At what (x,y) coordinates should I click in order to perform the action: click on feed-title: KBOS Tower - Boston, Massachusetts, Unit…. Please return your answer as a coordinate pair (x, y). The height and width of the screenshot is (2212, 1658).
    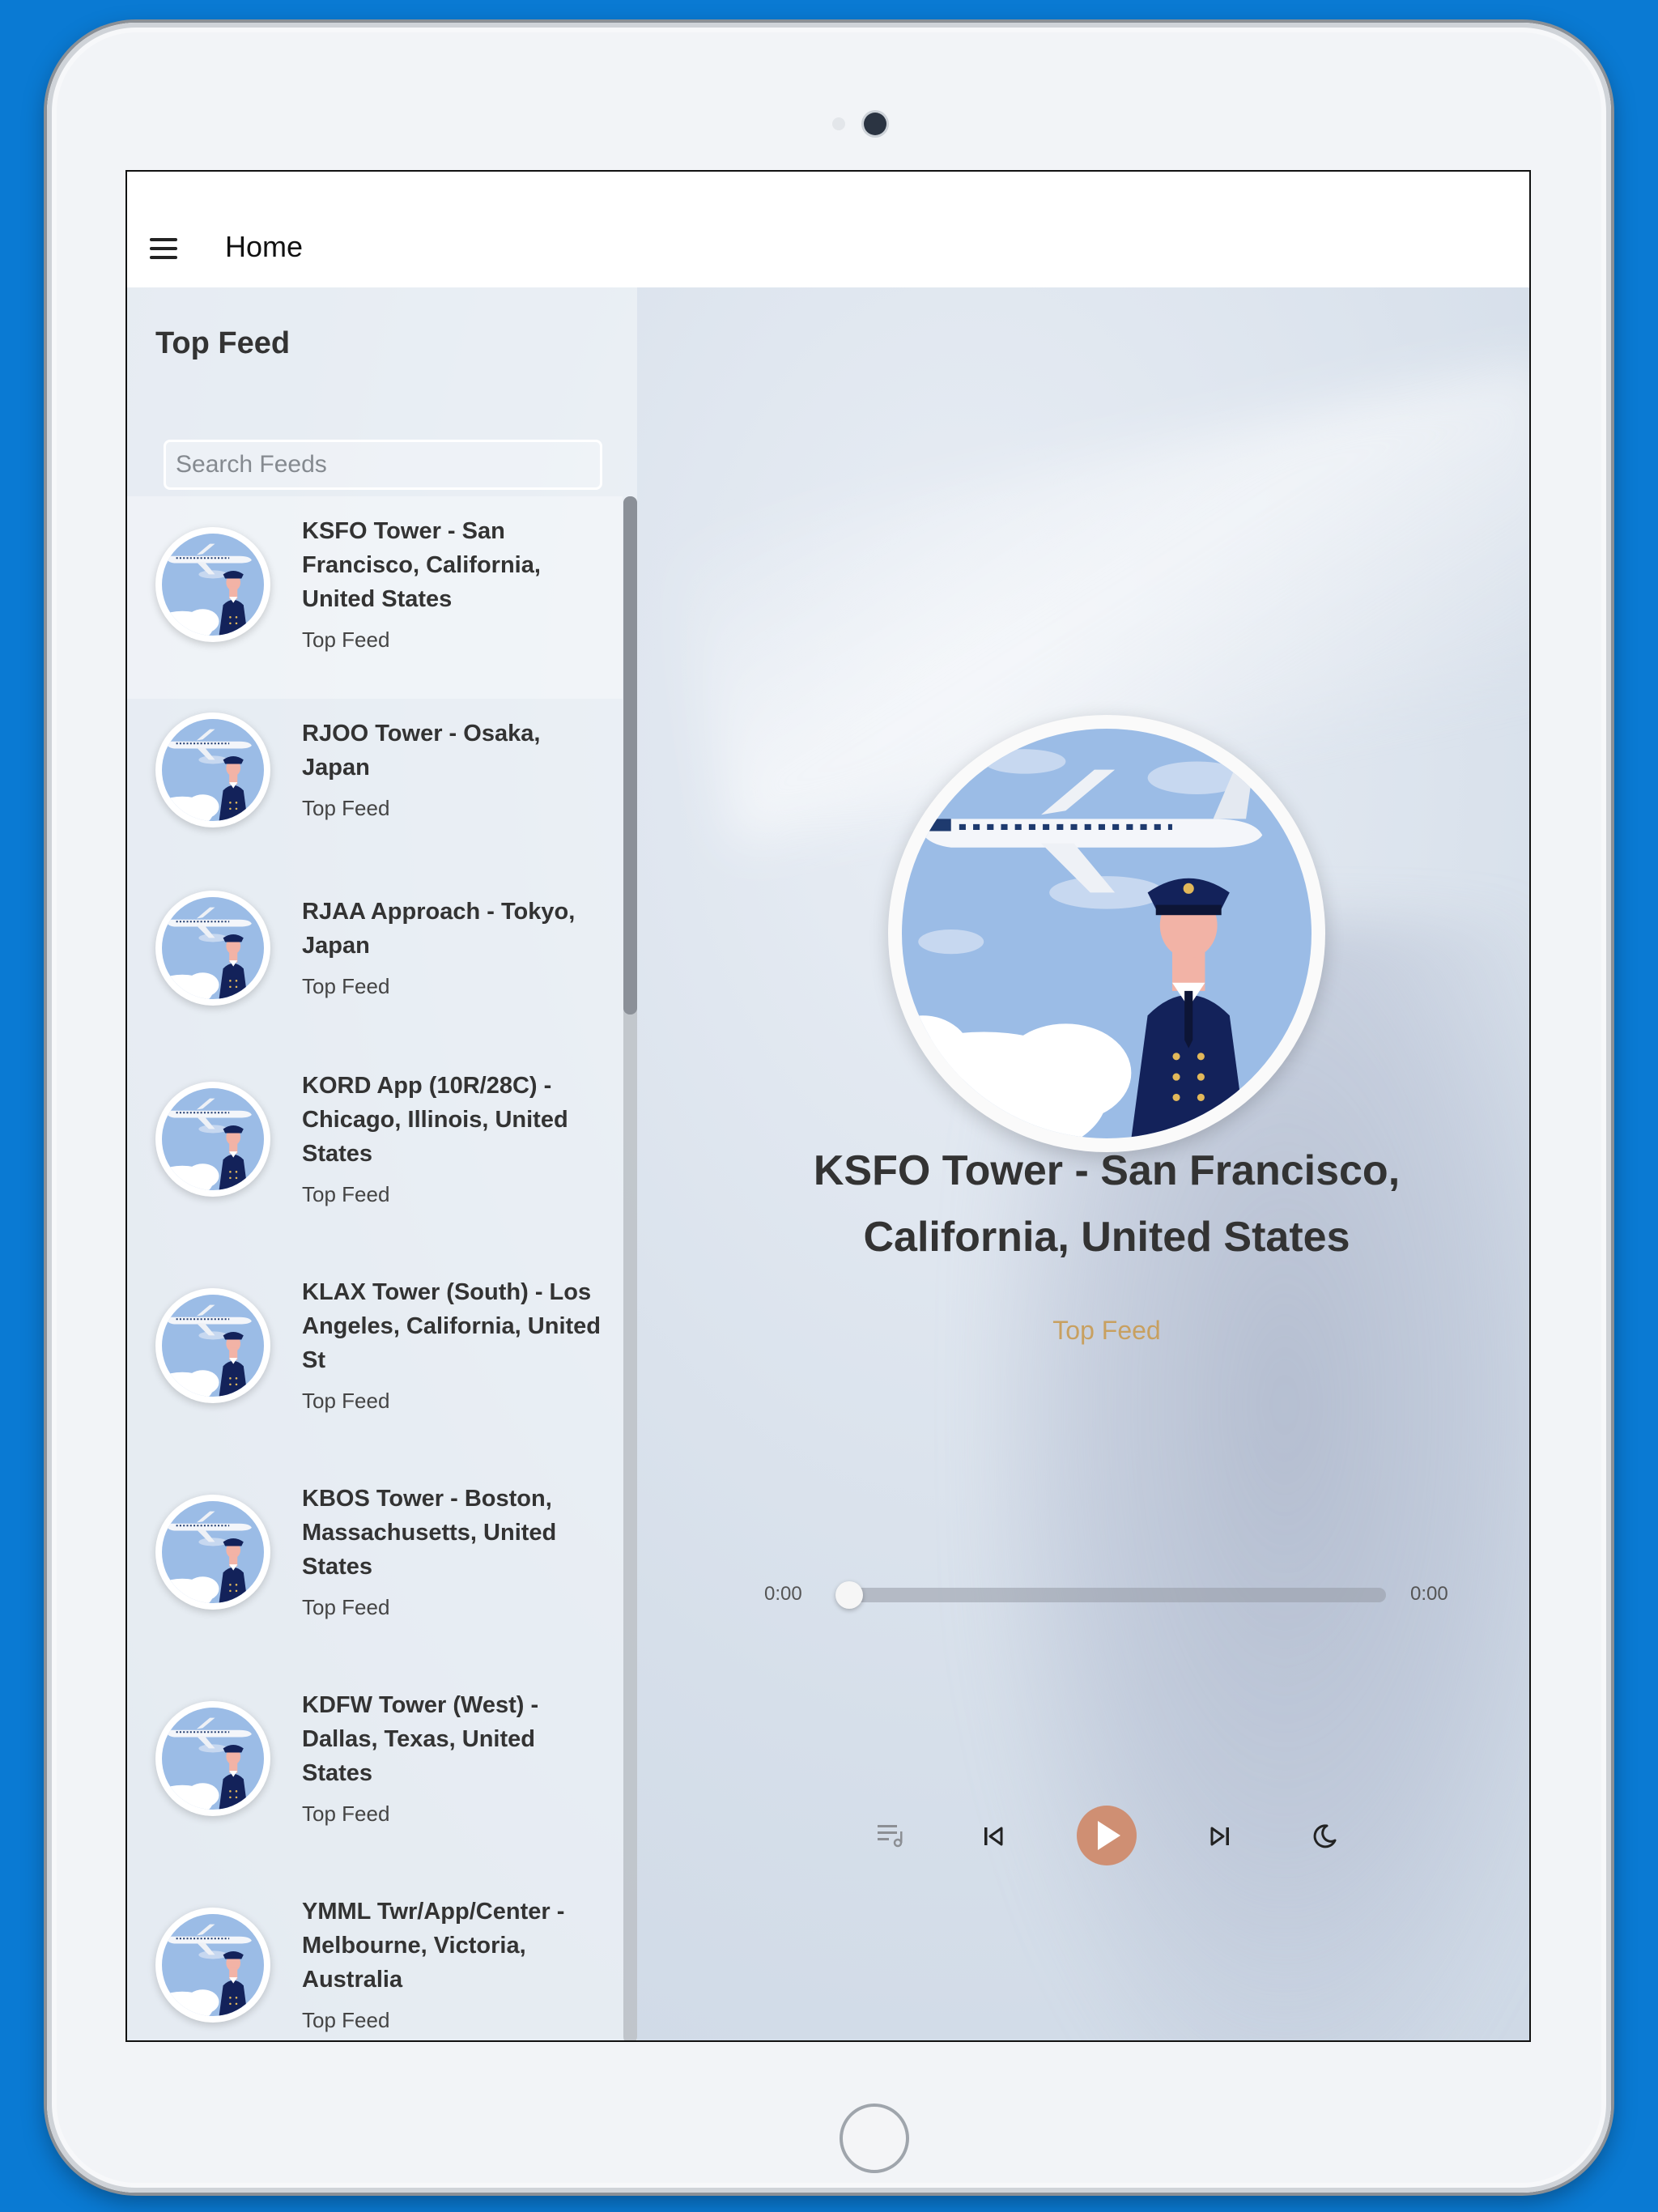
    Looking at the image, I should click on (429, 1533).